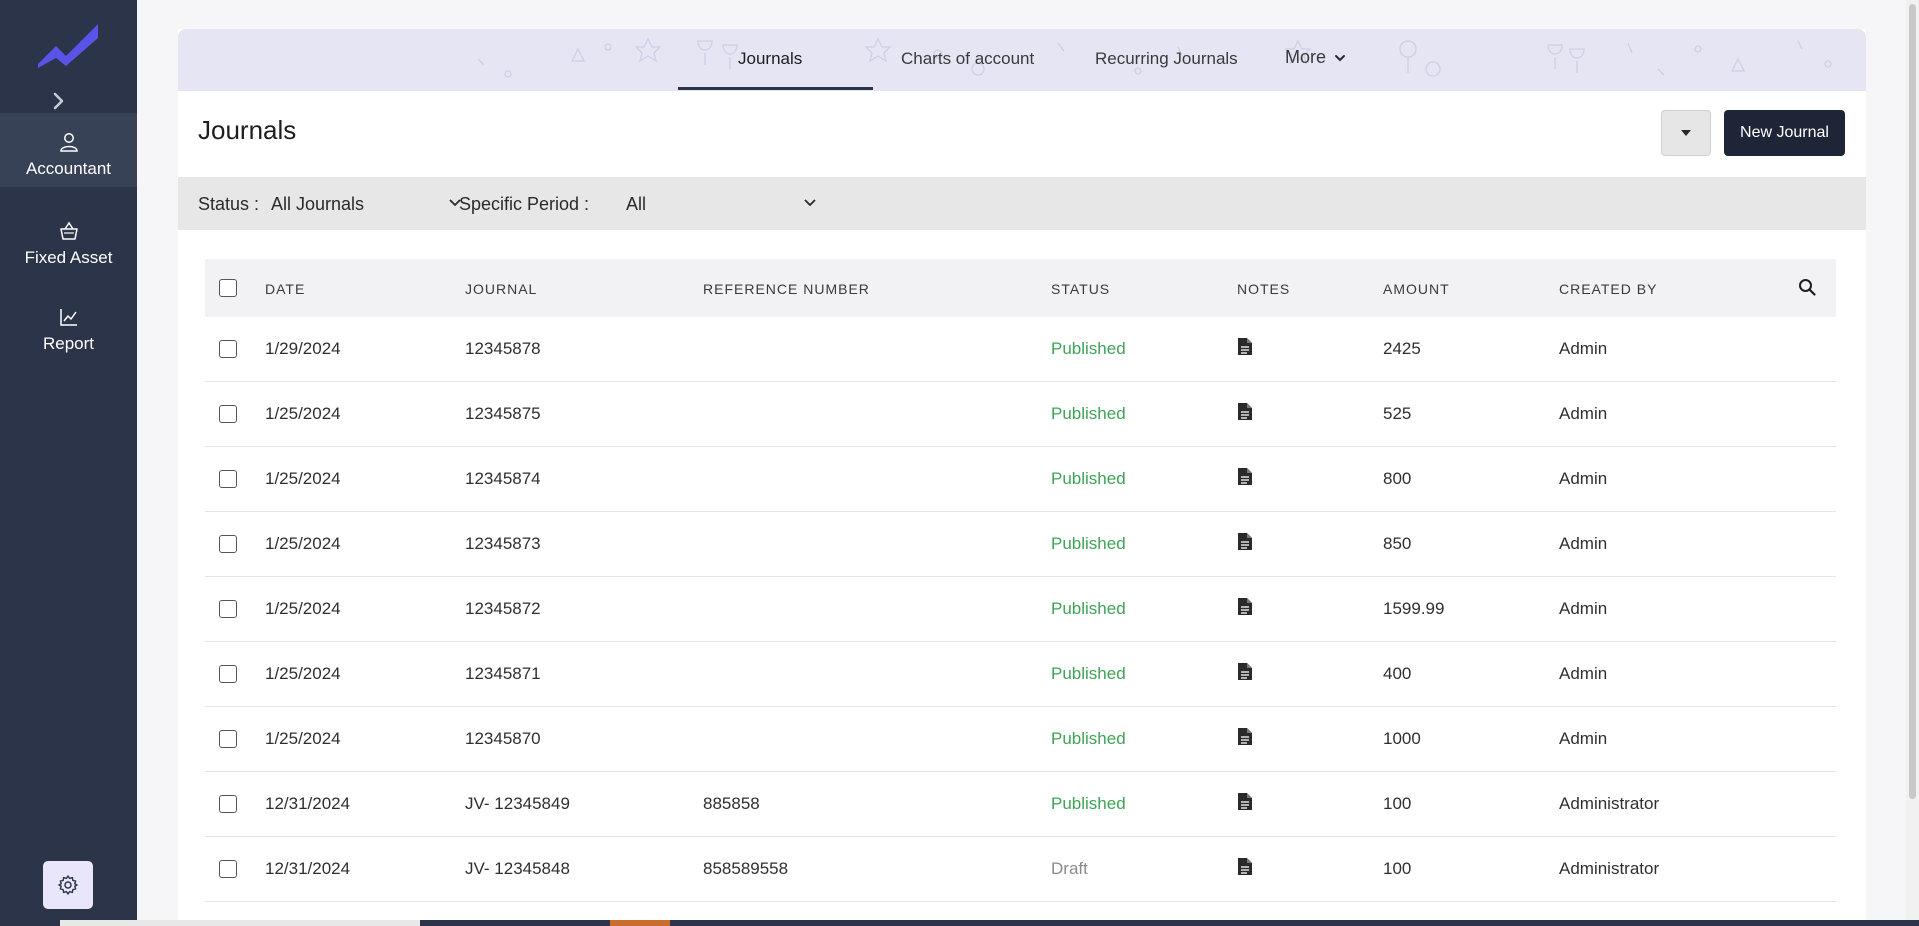 This screenshot has height=926, width=1919. Describe the element at coordinates (1416, 289) in the screenshot. I see `column-header-amount: AMOUNT` at that location.